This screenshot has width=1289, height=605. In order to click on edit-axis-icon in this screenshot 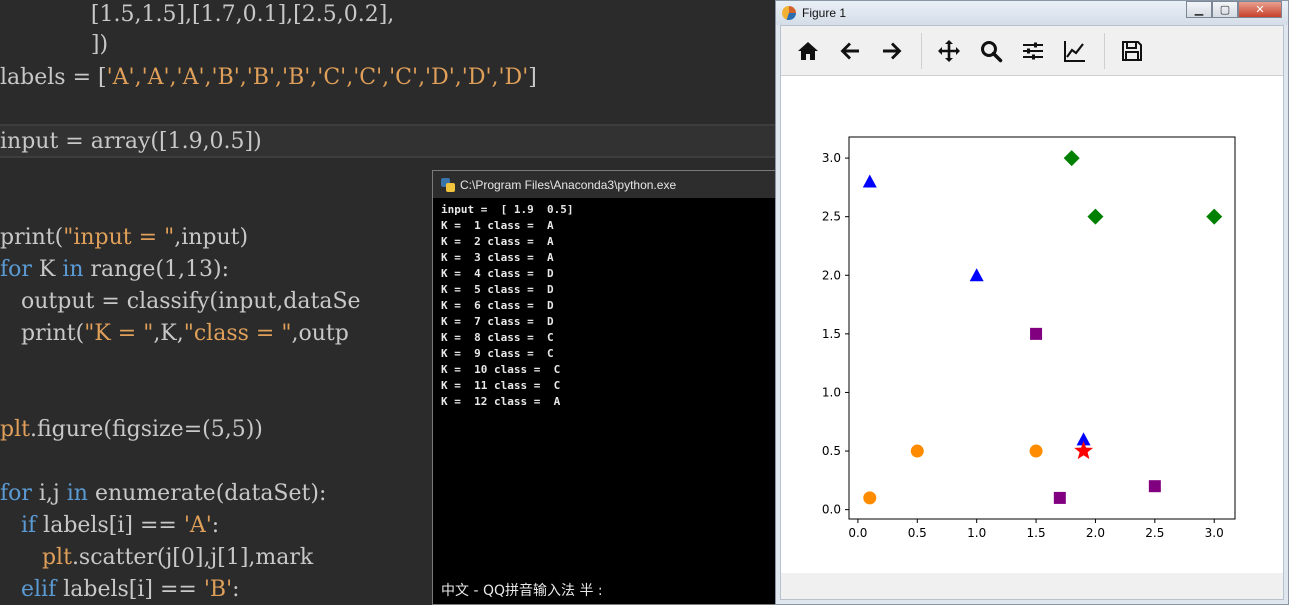, I will do `click(1074, 51)`.